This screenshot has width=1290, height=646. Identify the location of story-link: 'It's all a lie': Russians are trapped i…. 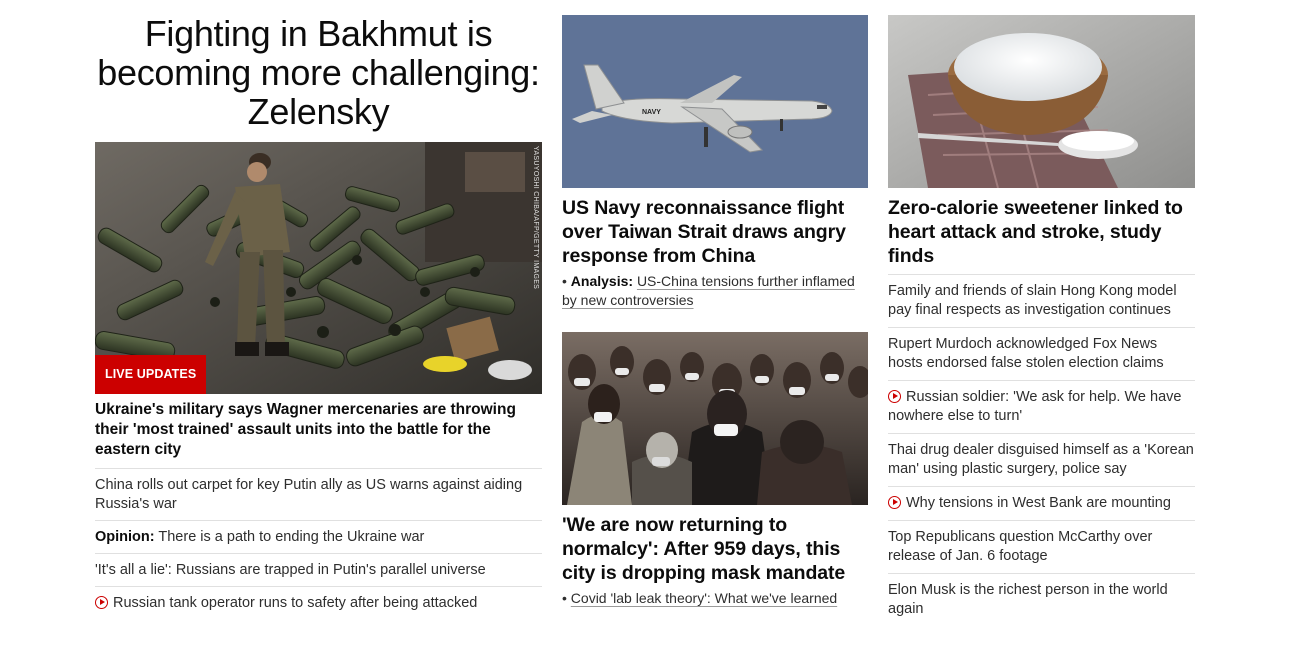
(290, 570).